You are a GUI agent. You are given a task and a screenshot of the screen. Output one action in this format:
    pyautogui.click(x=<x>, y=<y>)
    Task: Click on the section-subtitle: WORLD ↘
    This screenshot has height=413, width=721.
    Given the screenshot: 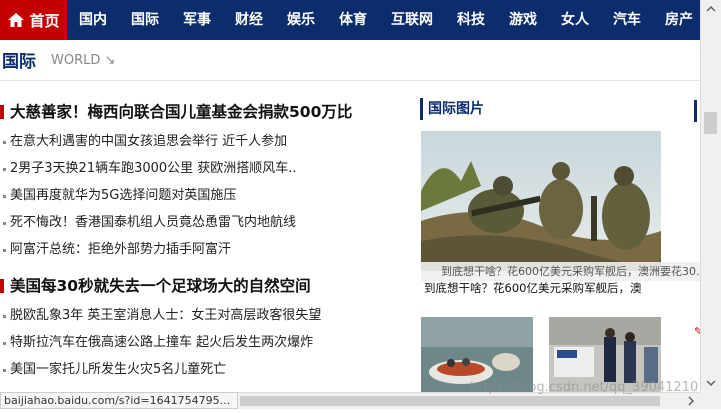 What is the action you would take?
    pyautogui.click(x=83, y=60)
    